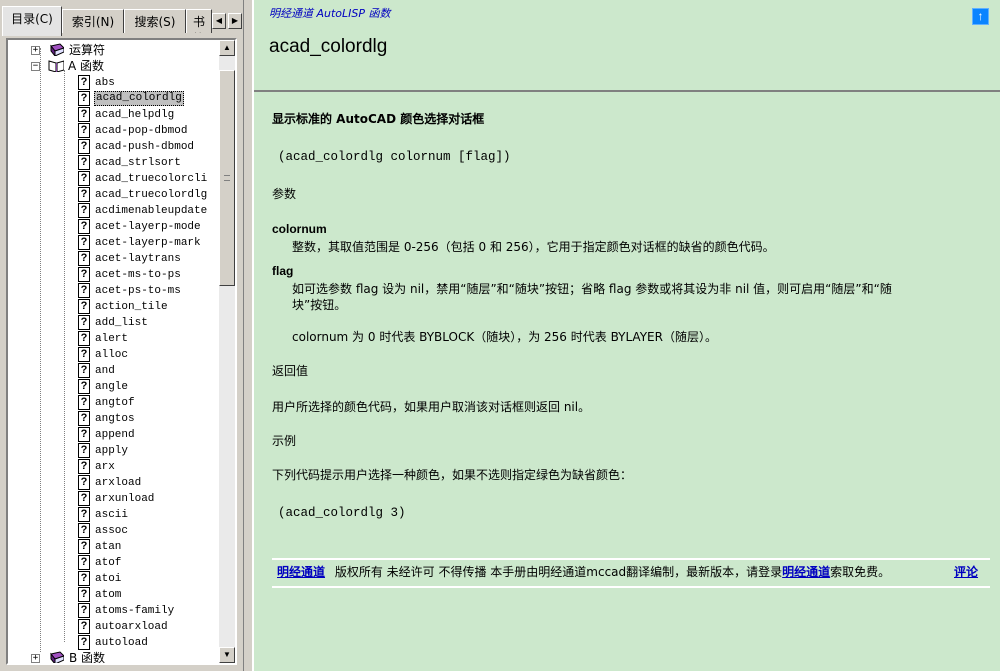 This screenshot has width=1000, height=671. I want to click on example-desc: 下列代码提示用户选择一种颜色，如果不选则指定绿色为缺省颜色：, so click(452, 475).